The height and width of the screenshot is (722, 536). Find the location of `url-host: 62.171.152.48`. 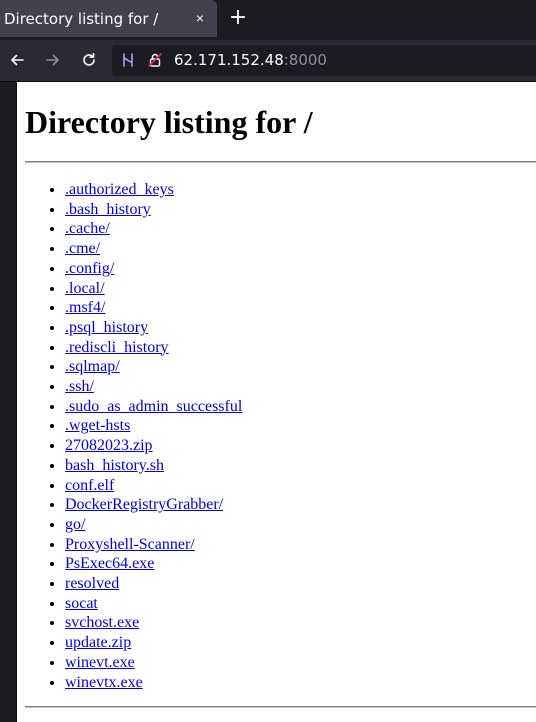

url-host: 62.171.152.48 is located at coordinates (229, 60).